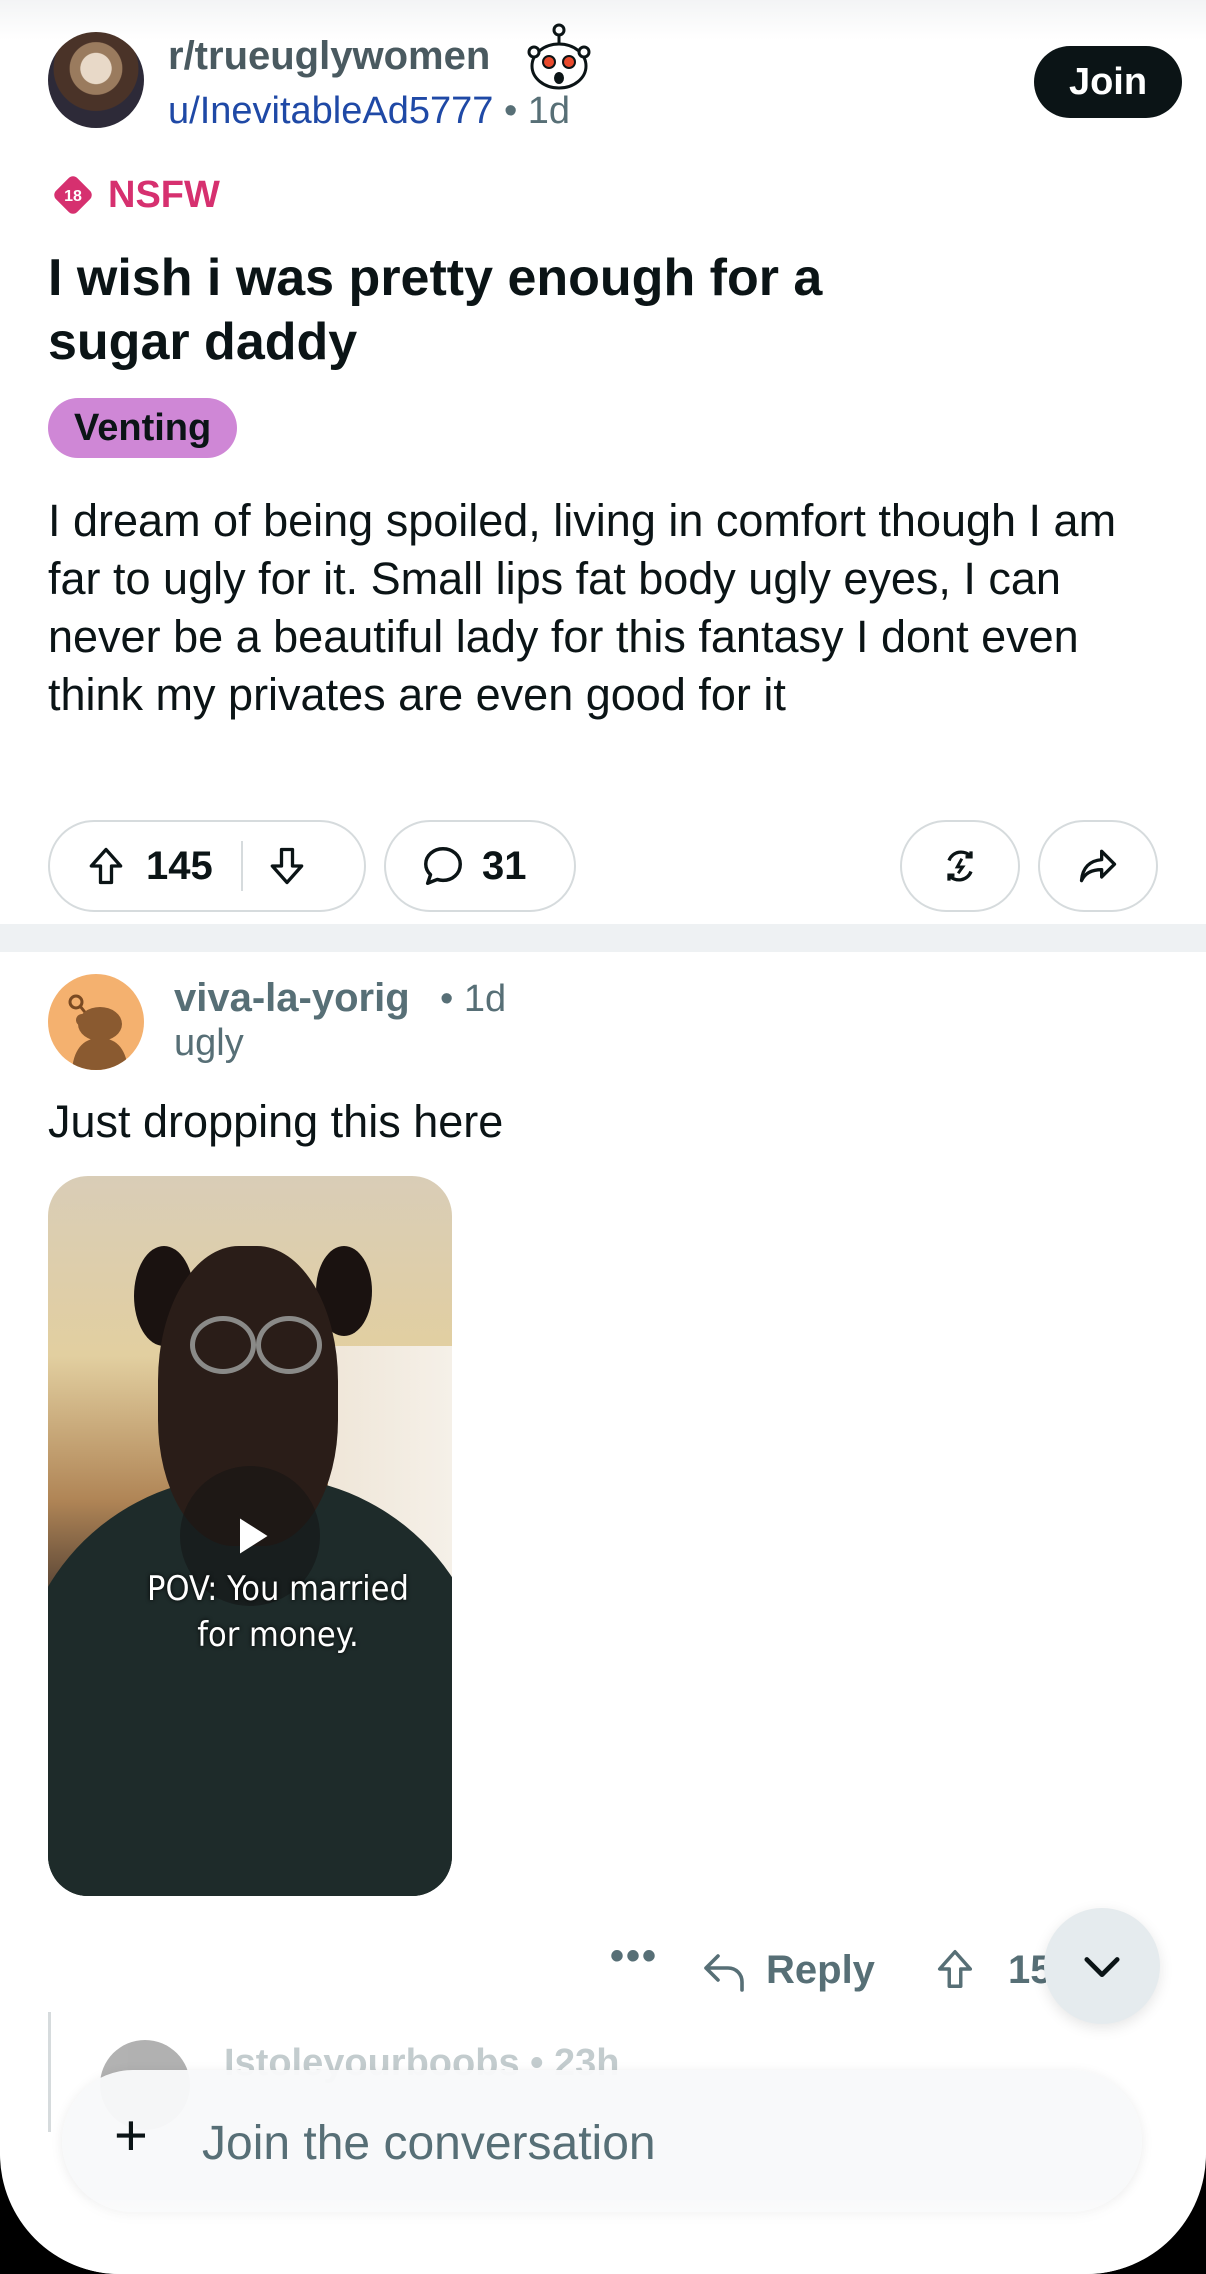  I want to click on video-caption-line-2: for money., so click(278, 1635).